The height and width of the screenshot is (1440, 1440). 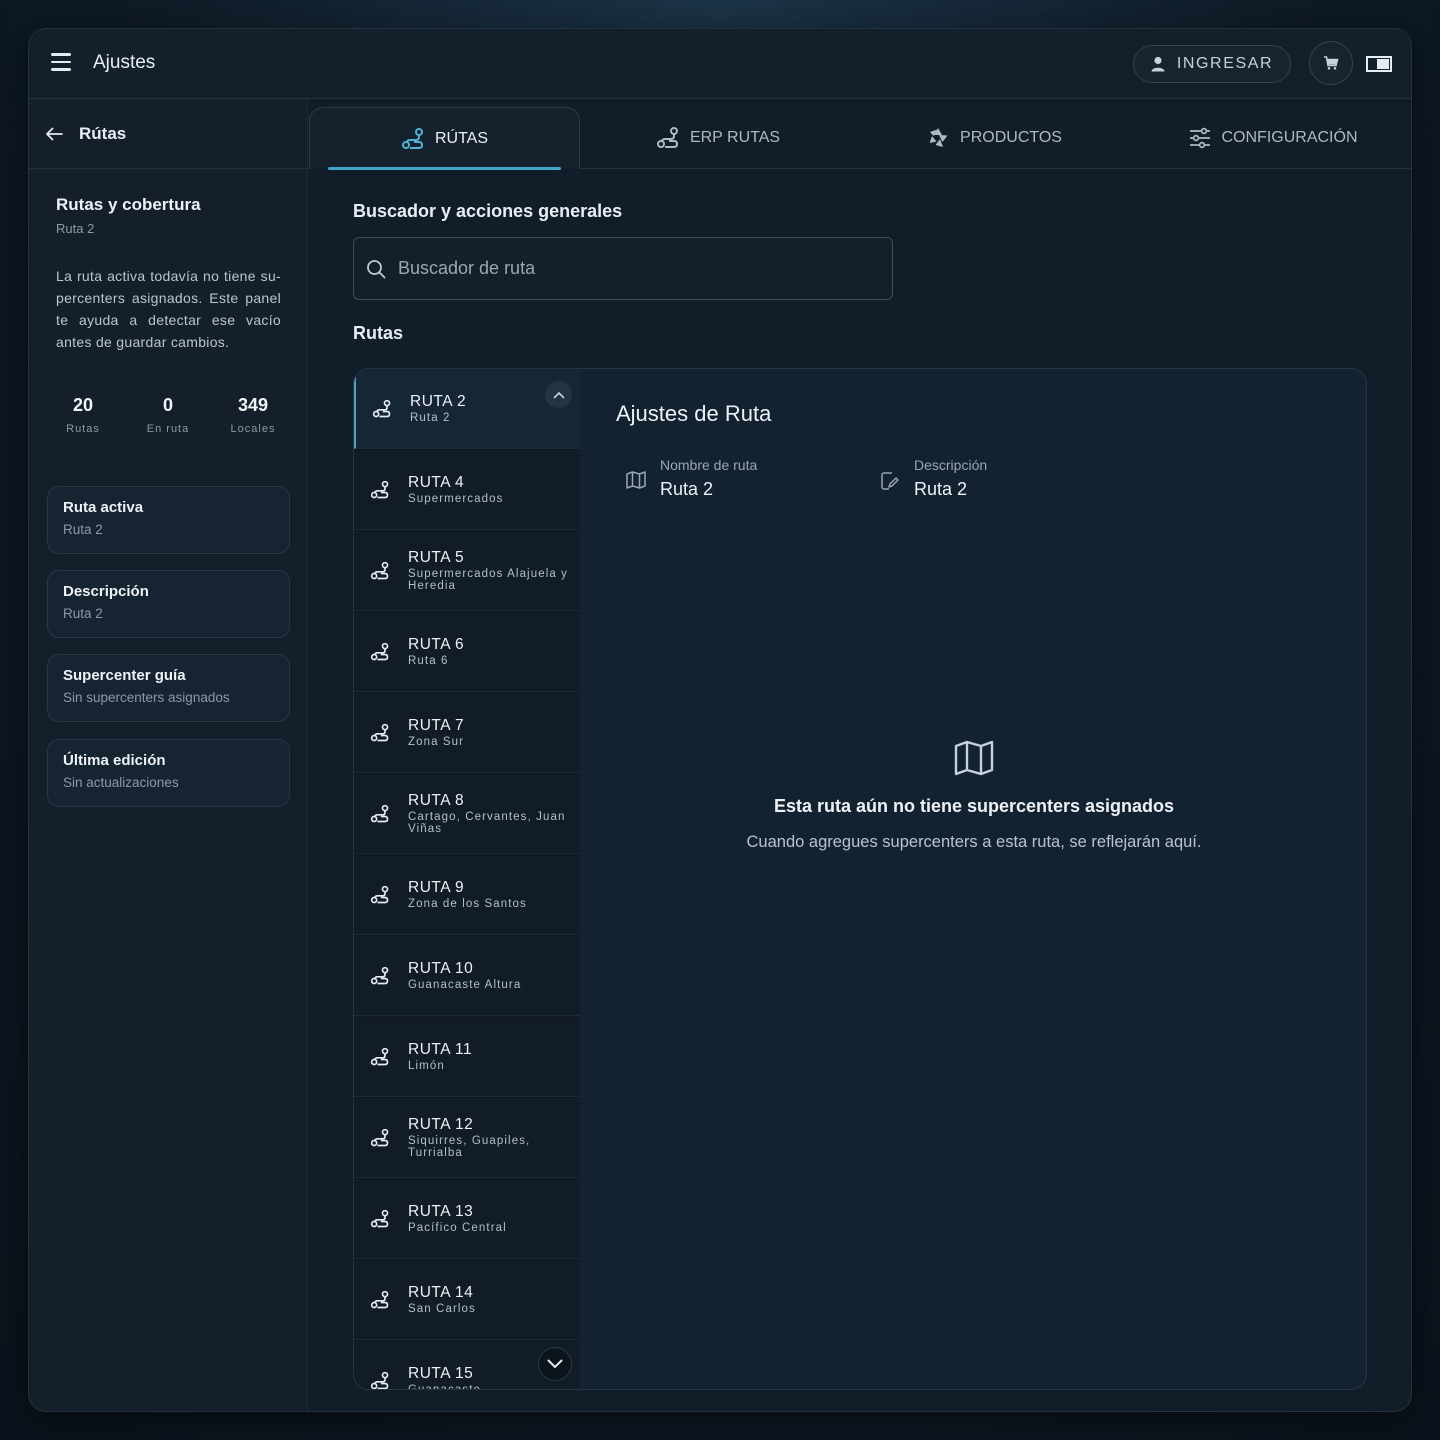 I want to click on search-section-title: Buscador y acciones generales, so click(x=488, y=211).